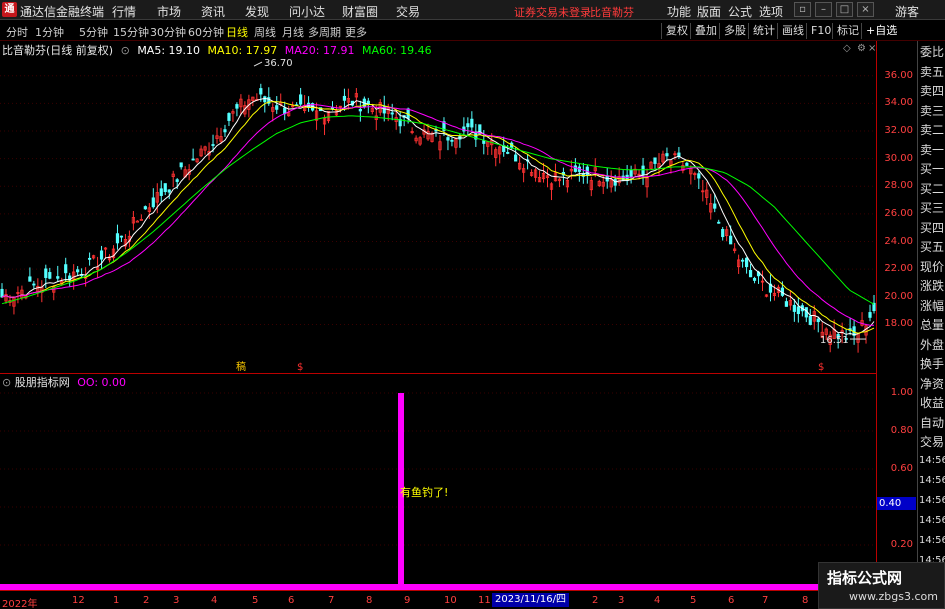  Describe the element at coordinates (293, 32) in the screenshot. I see `period-monthly: 月线` at that location.